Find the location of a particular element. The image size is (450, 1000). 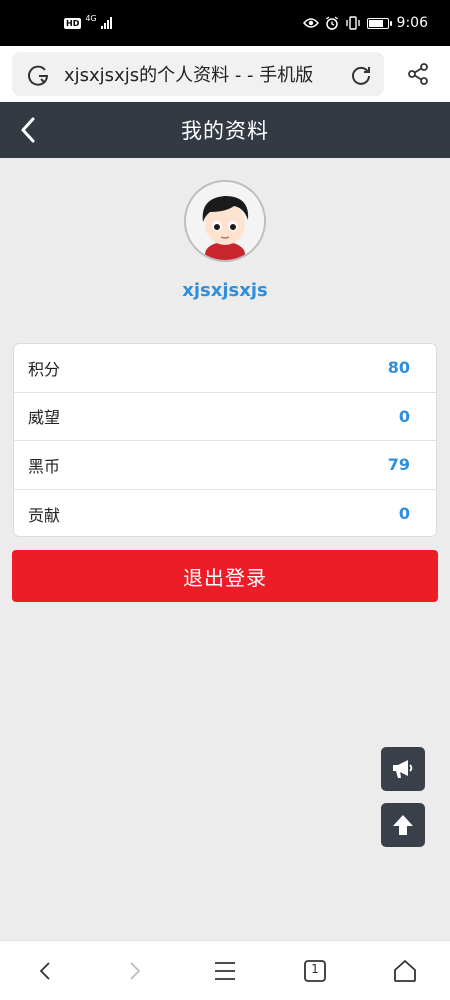

stat-row-points: 积分 80 is located at coordinates (225, 368).